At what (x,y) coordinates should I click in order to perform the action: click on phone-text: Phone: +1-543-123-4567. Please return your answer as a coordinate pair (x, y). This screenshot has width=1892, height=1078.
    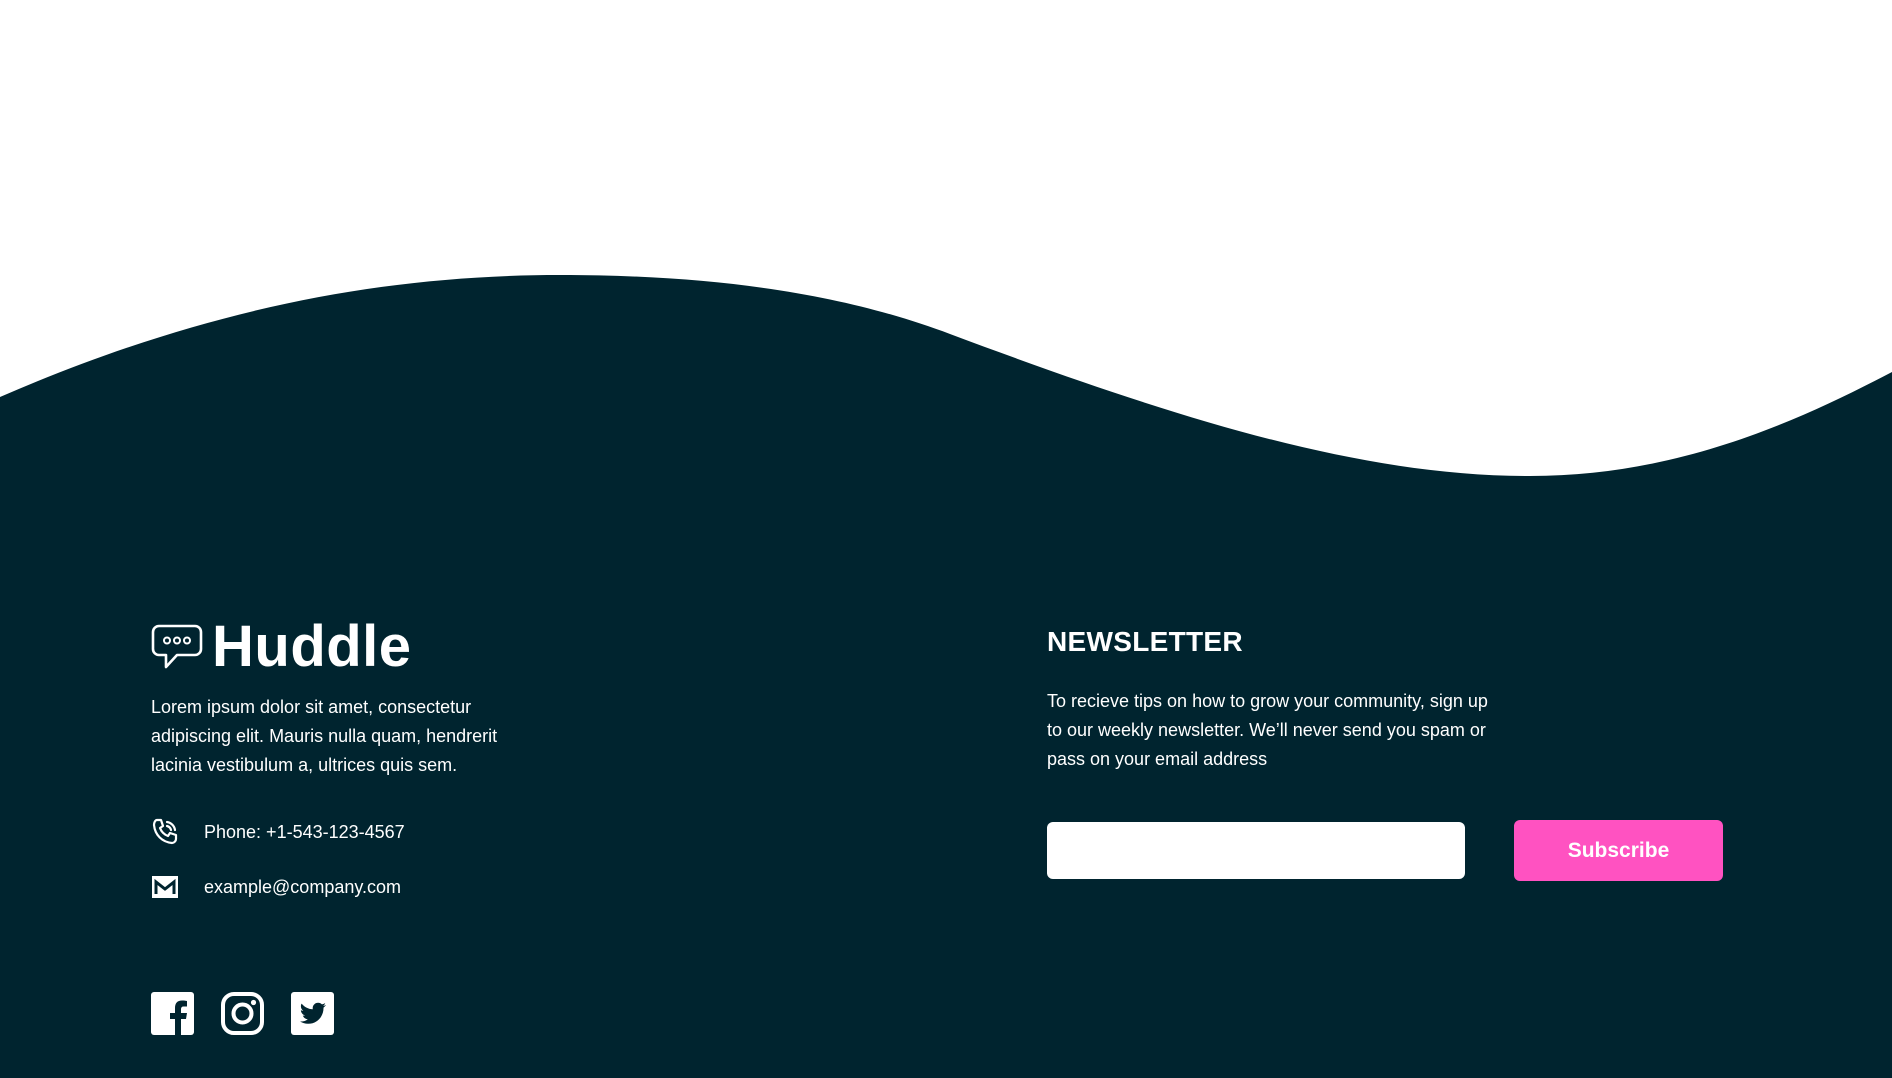
    Looking at the image, I should click on (304, 832).